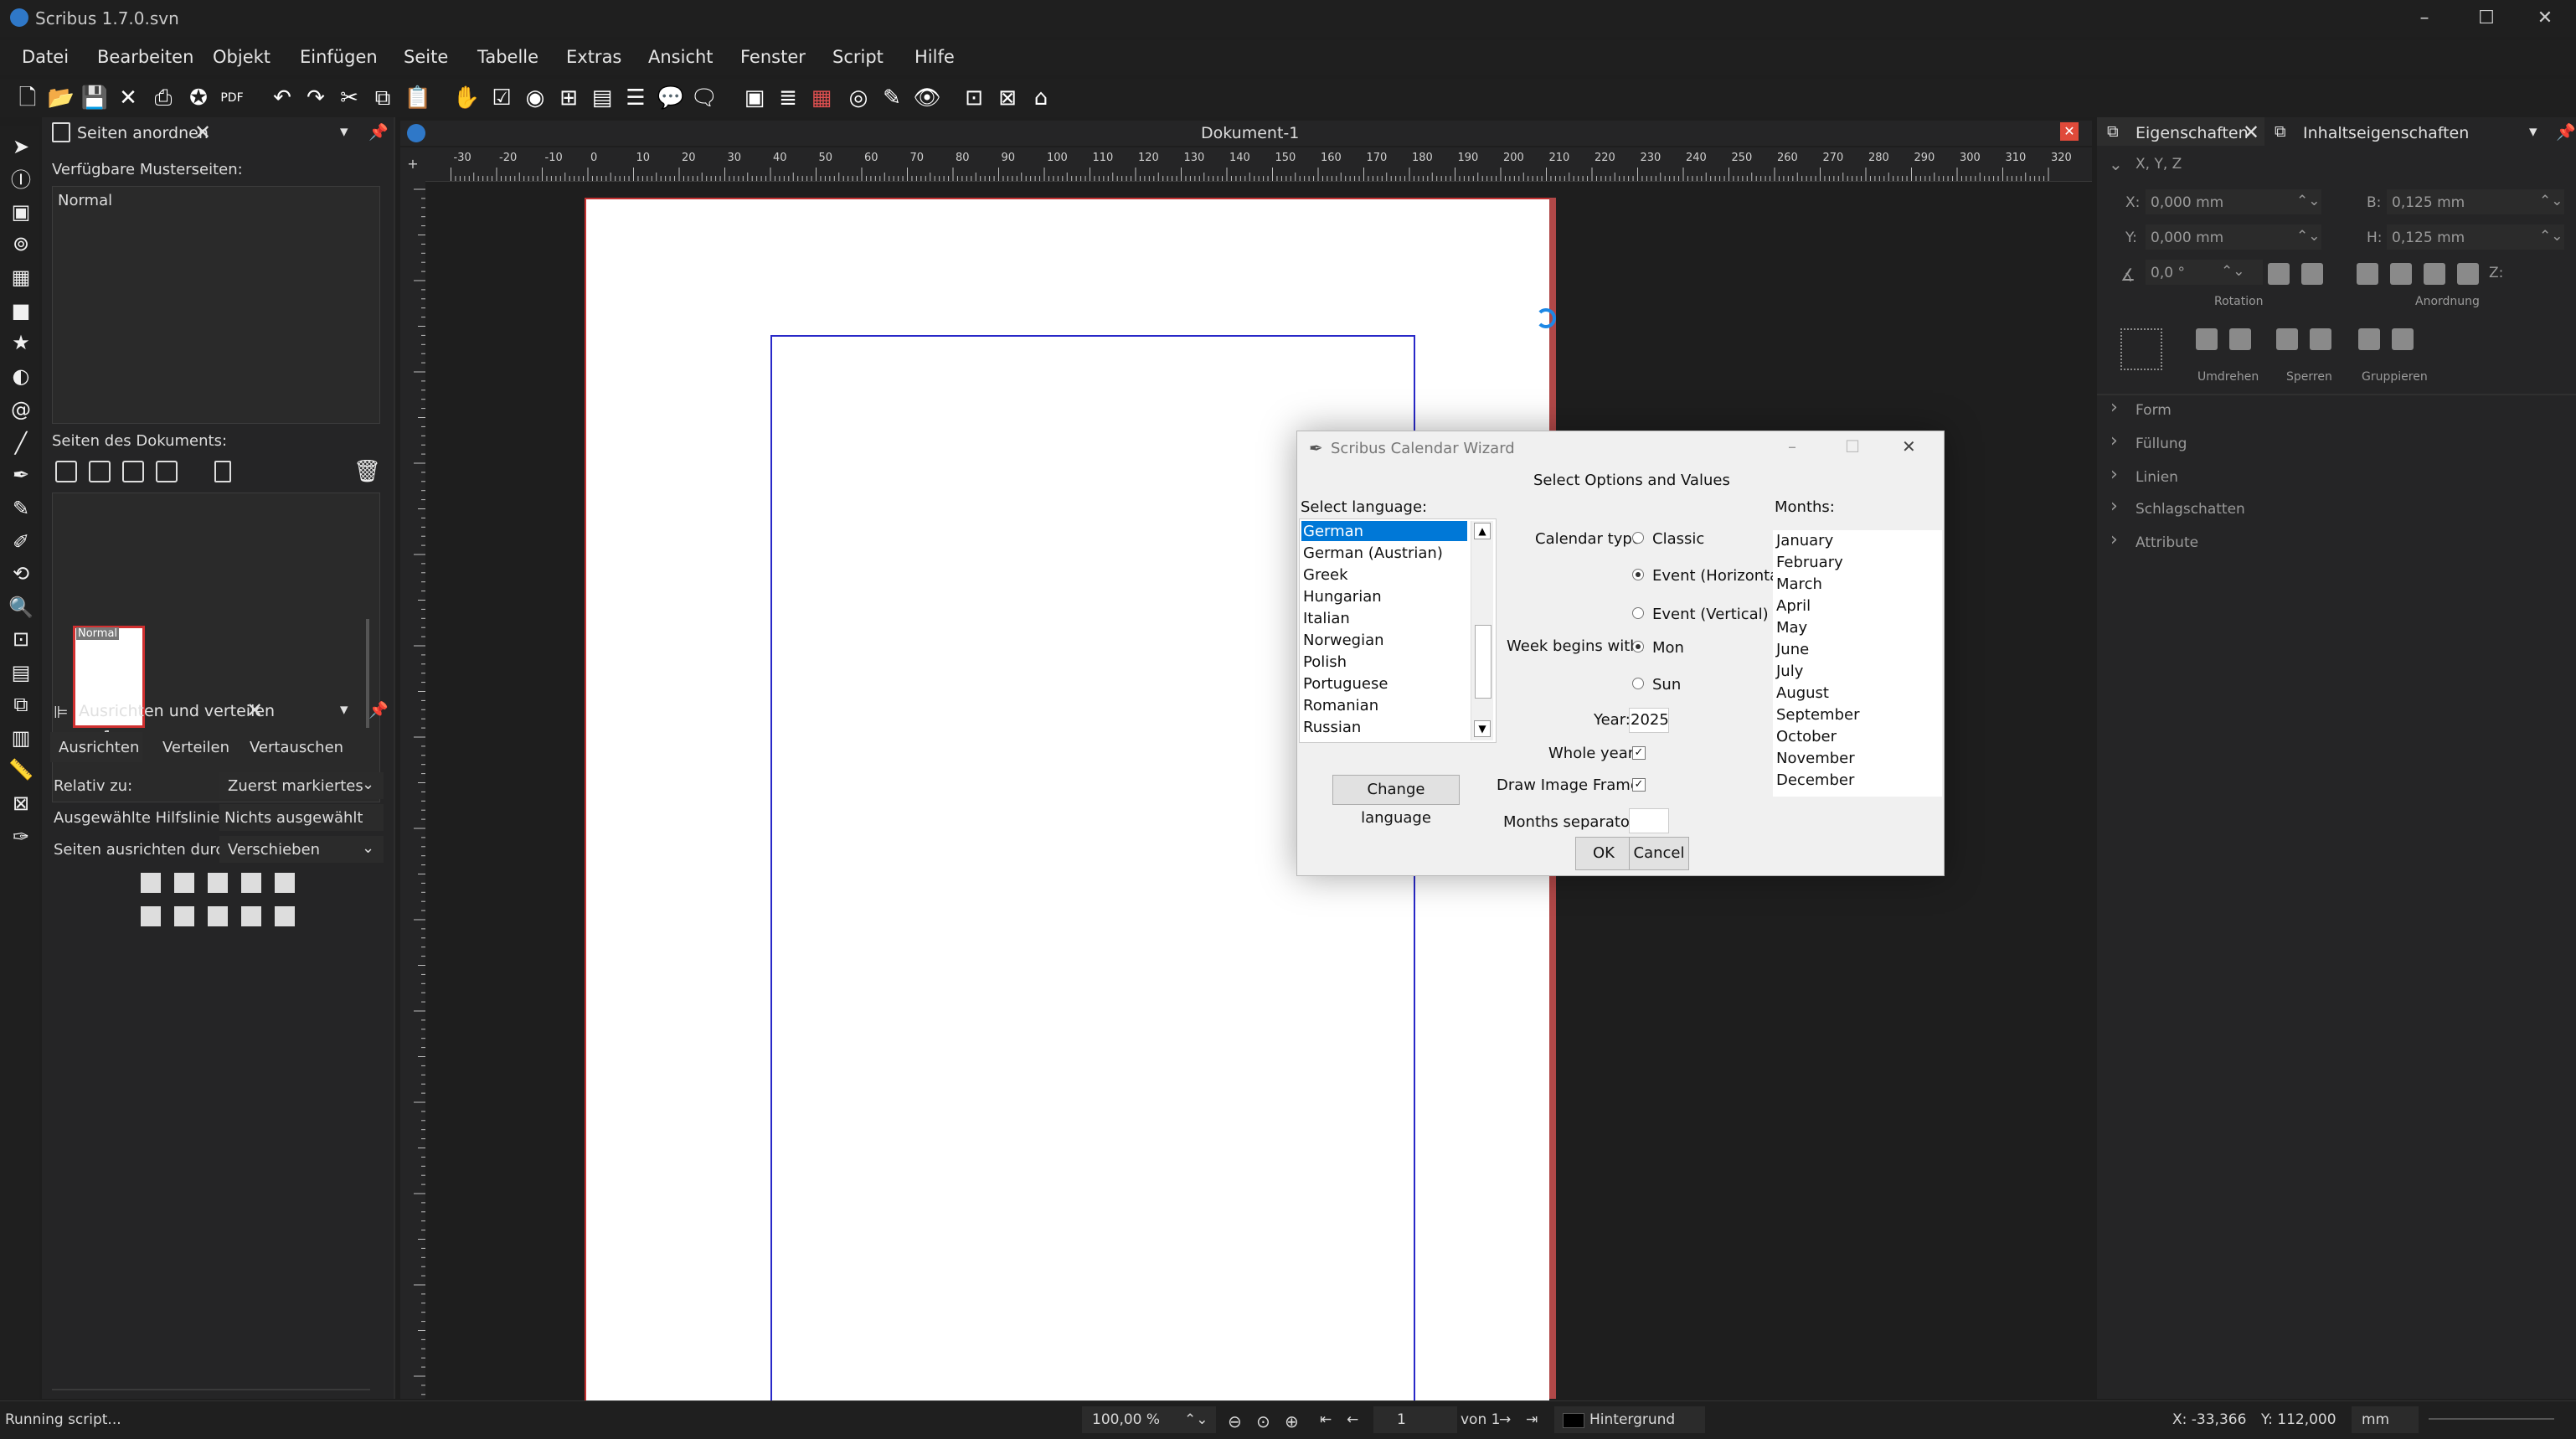  Describe the element at coordinates (2114, 506) in the screenshot. I see `shadow-chevron-icon: ›` at that location.